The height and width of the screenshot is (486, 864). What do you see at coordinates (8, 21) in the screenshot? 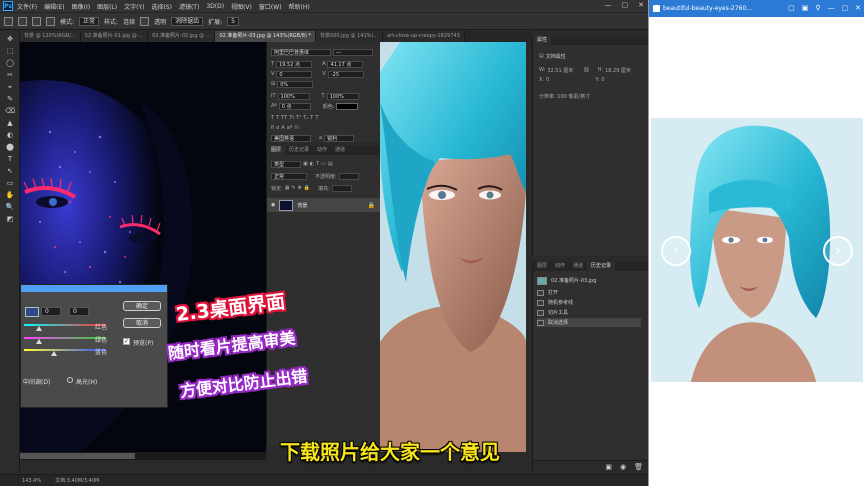
I see `tool-preset-icon` at bounding box center [8, 21].